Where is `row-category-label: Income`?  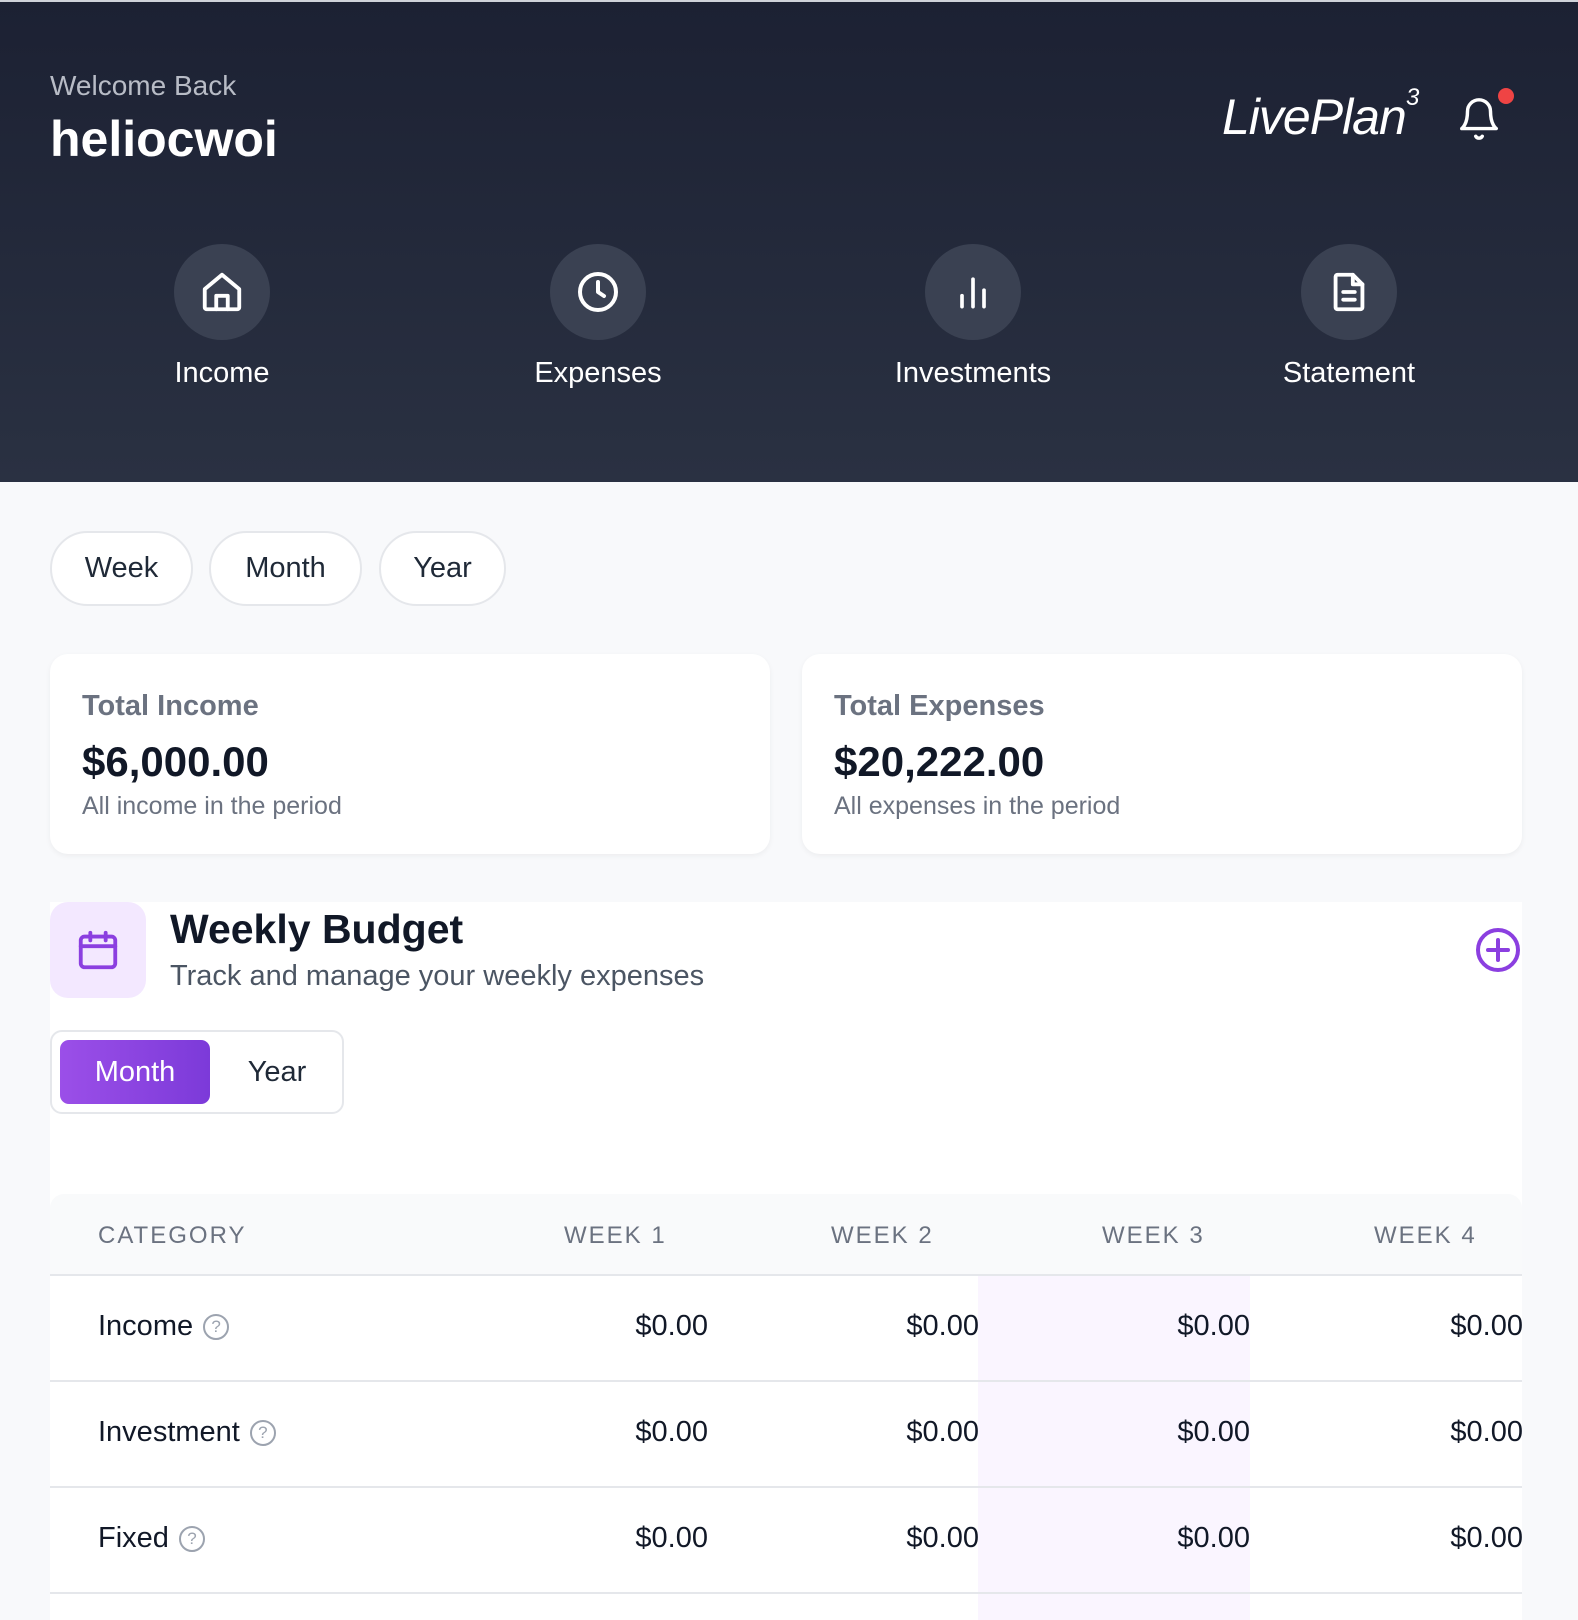 row-category-label: Income is located at coordinates (146, 1326).